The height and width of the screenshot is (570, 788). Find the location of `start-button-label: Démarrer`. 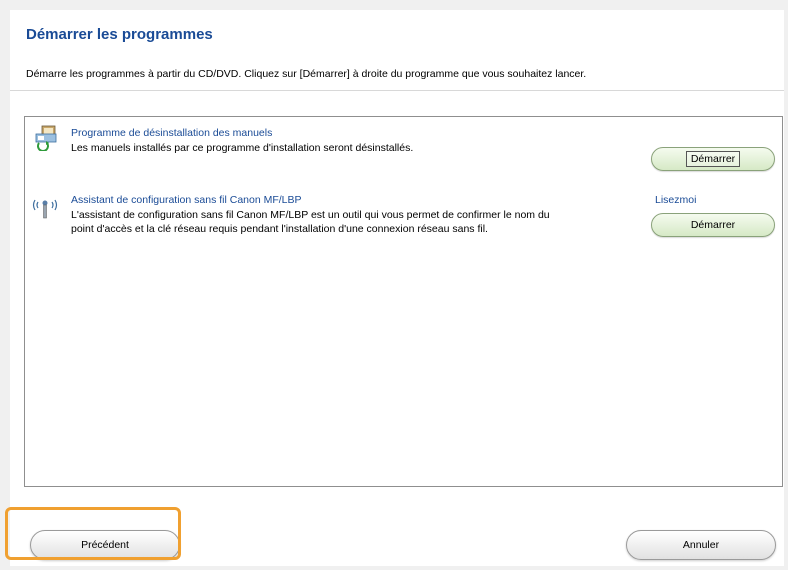

start-button-label: Démarrer is located at coordinates (713, 159).